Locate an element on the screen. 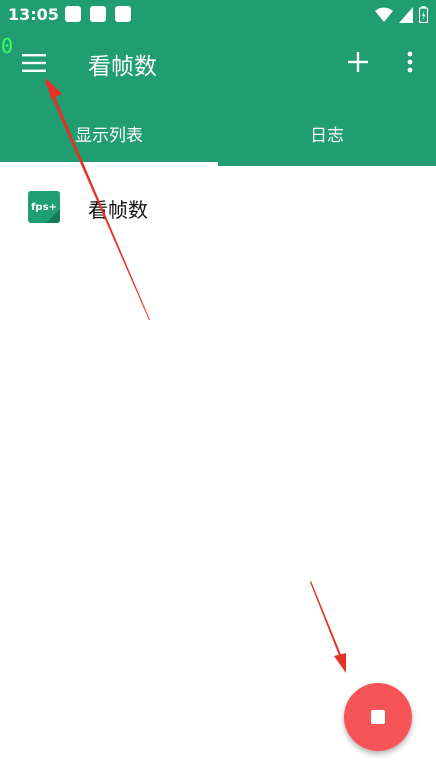  stop-icon is located at coordinates (378, 717).